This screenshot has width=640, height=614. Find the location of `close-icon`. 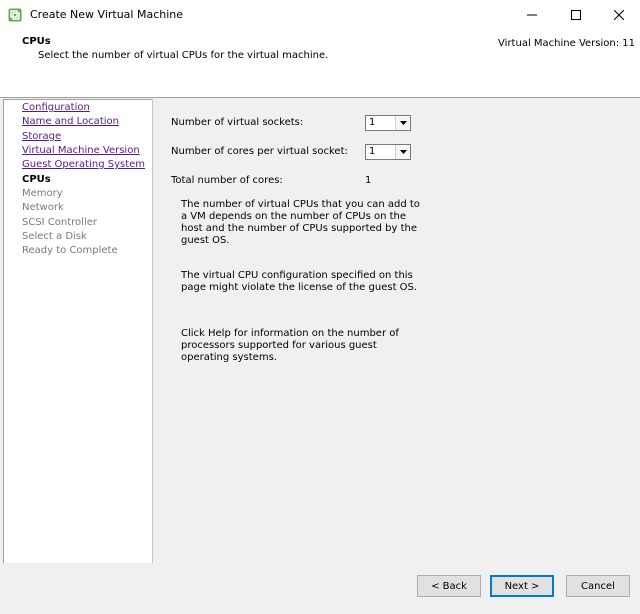

close-icon is located at coordinates (618, 15).